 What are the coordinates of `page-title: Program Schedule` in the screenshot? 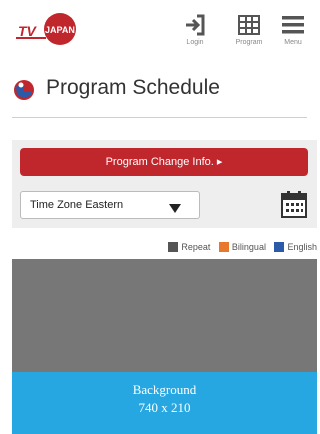 It's located at (133, 87).